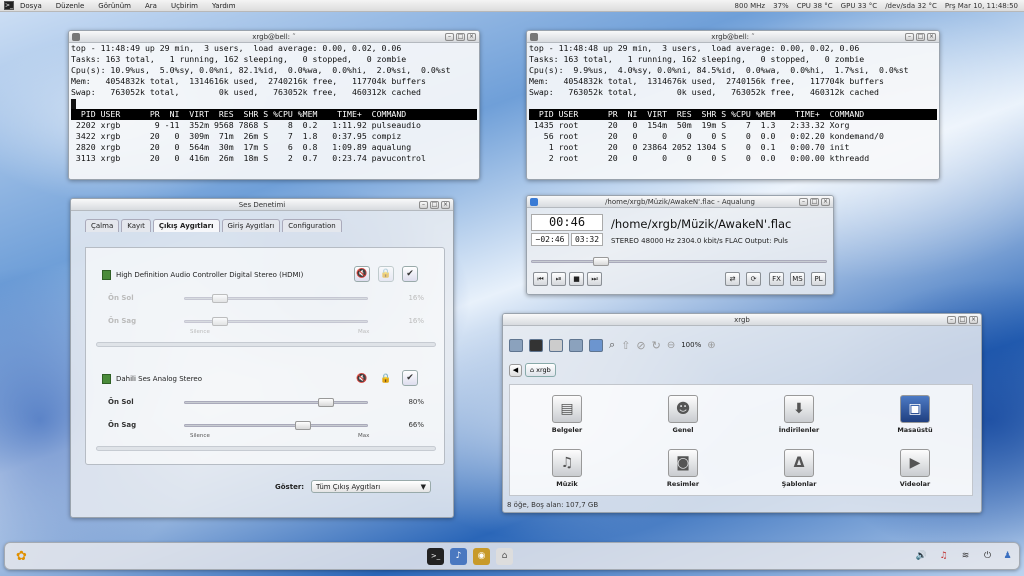 This screenshot has width=1024, height=576. Describe the element at coordinates (671, 345) in the screenshot. I see `zoom-out-icon: ⊖` at that location.